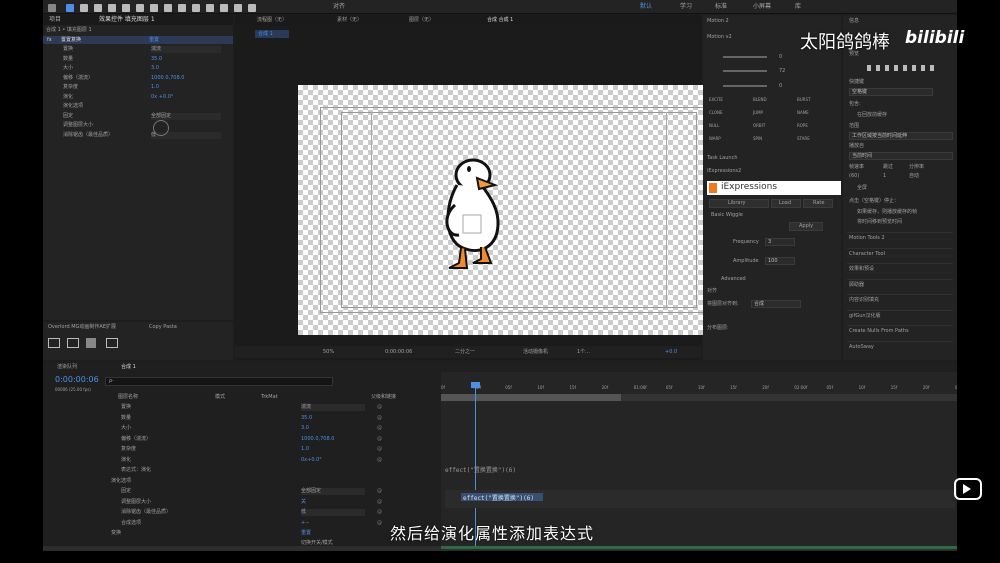  Describe the element at coordinates (854, 21) in the screenshot. I see `info-tab: 信息` at that location.